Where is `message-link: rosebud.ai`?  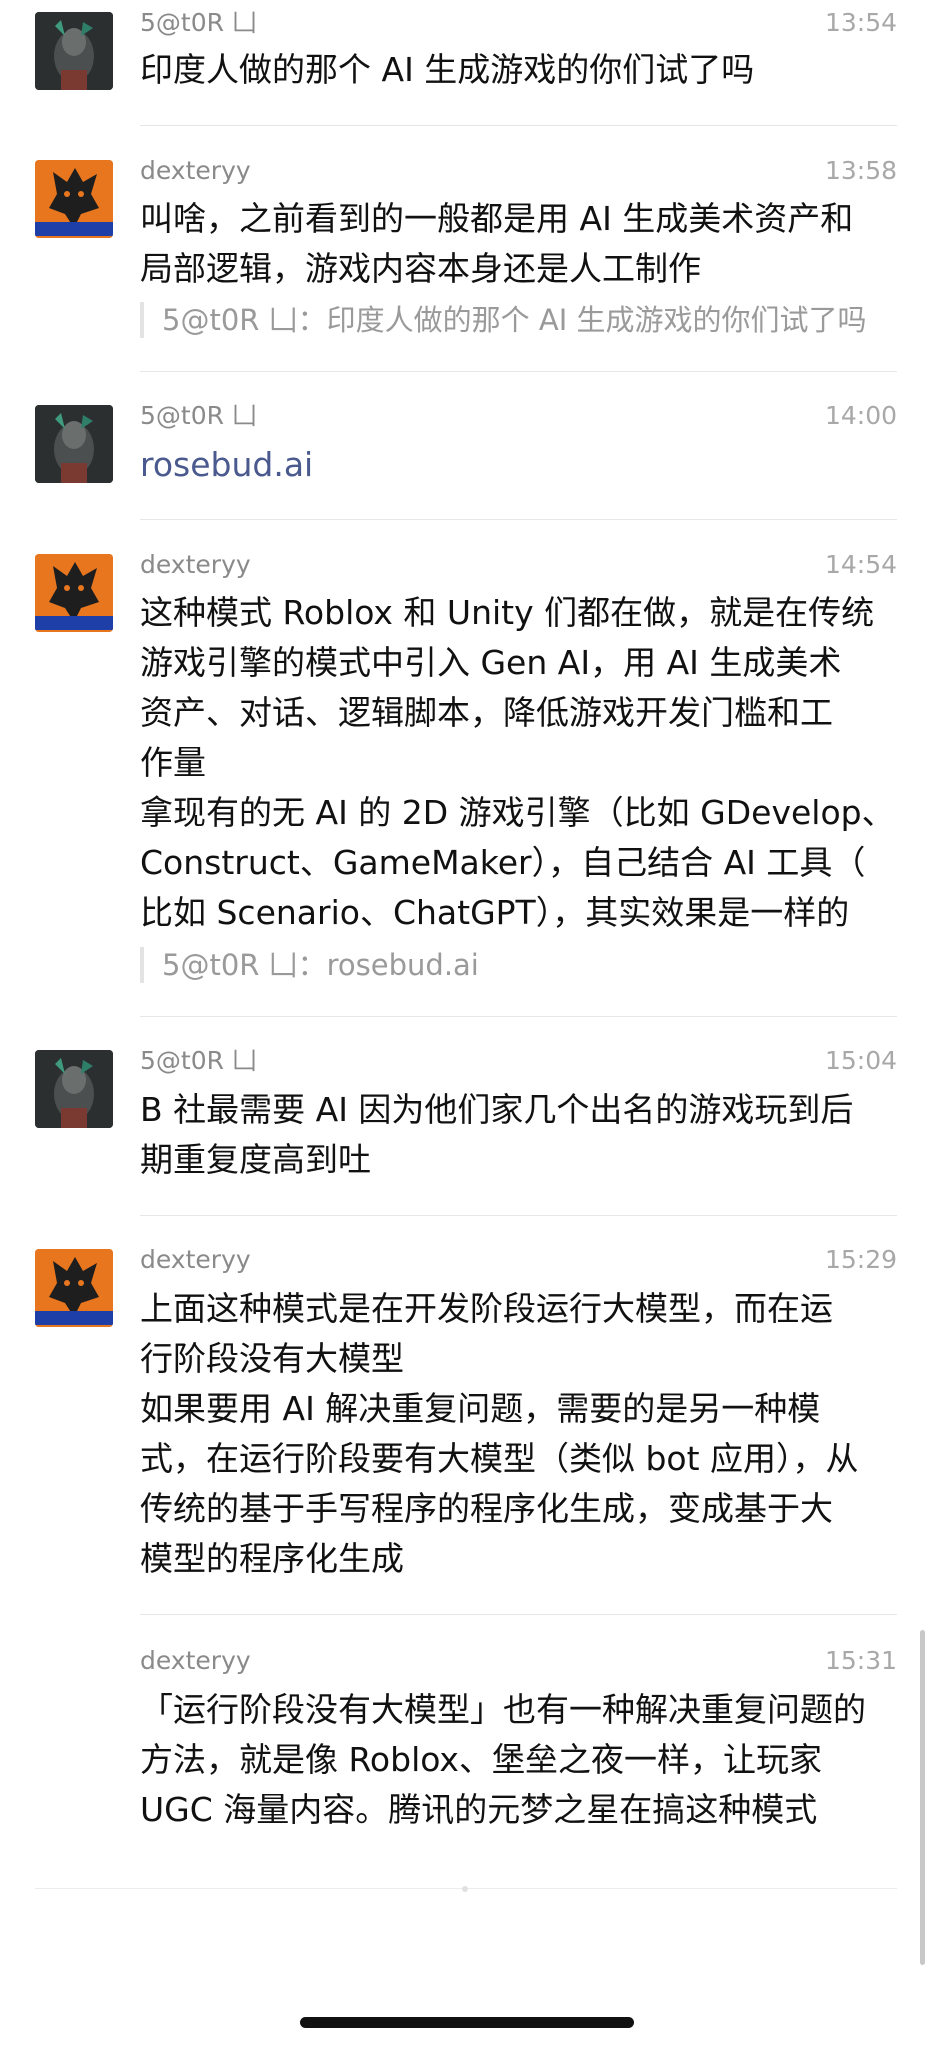 message-link: rosebud.ai is located at coordinates (520, 465).